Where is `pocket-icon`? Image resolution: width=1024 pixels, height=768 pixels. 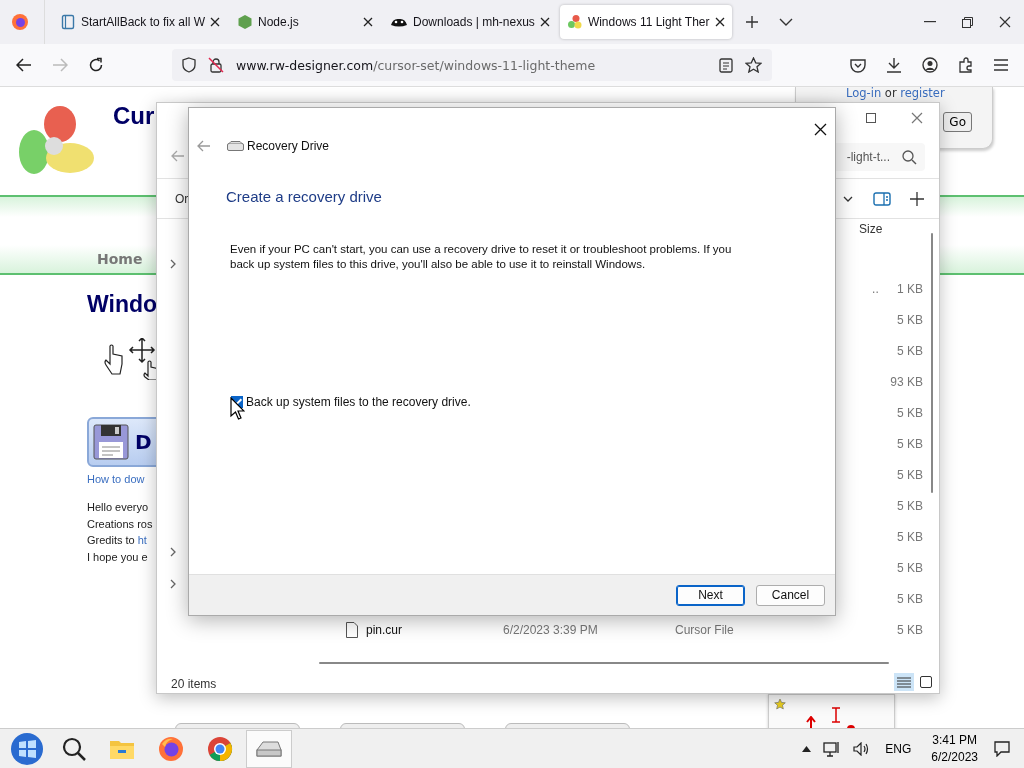 pocket-icon is located at coordinates (858, 65).